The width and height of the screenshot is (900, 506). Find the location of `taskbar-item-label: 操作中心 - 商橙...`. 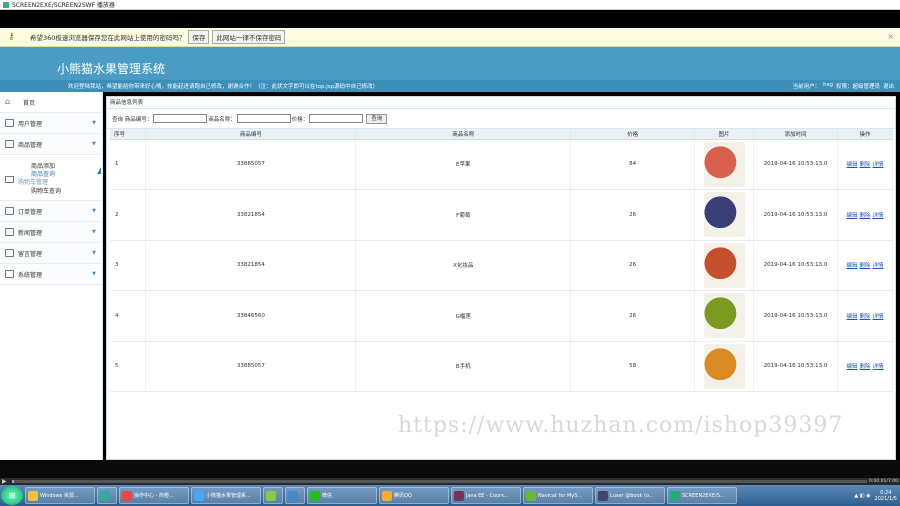

taskbar-item-label: 操作中心 - 商橙... is located at coordinates (154, 496).